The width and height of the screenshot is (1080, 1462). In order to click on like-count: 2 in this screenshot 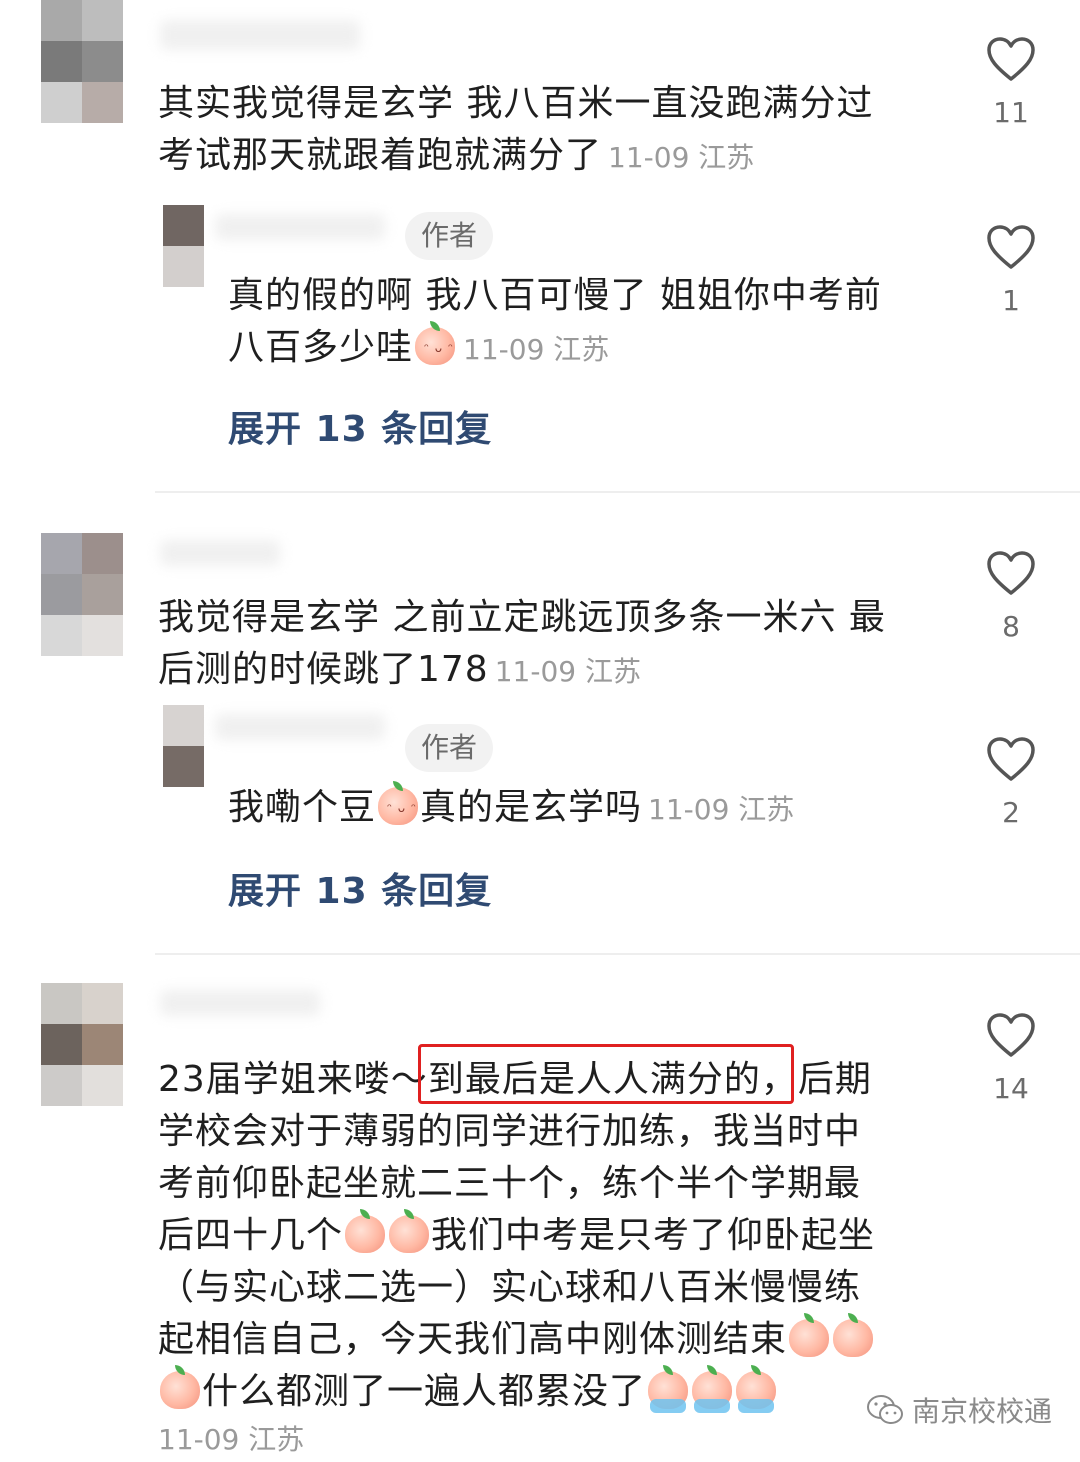, I will do `click(1011, 812)`.